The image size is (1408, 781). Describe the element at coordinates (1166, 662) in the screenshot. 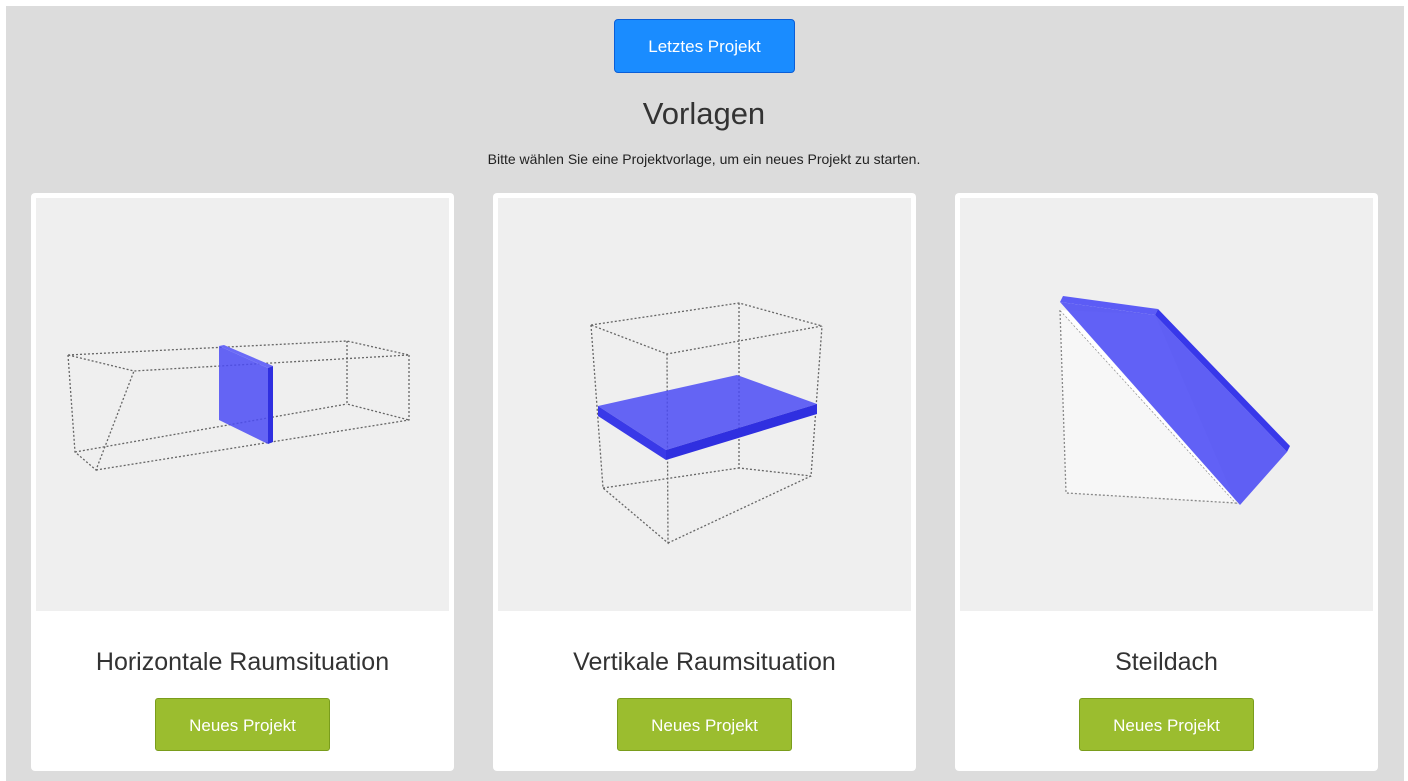

I see `template-title: Steildach` at that location.